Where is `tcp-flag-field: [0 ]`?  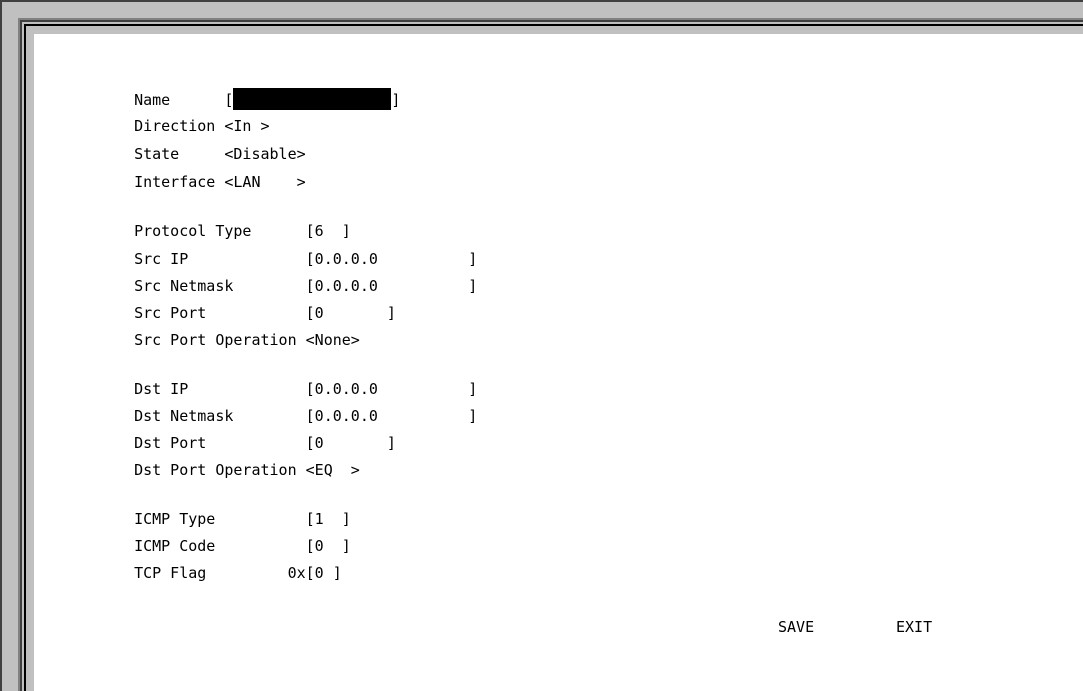 tcp-flag-field: [0 ] is located at coordinates (324, 573).